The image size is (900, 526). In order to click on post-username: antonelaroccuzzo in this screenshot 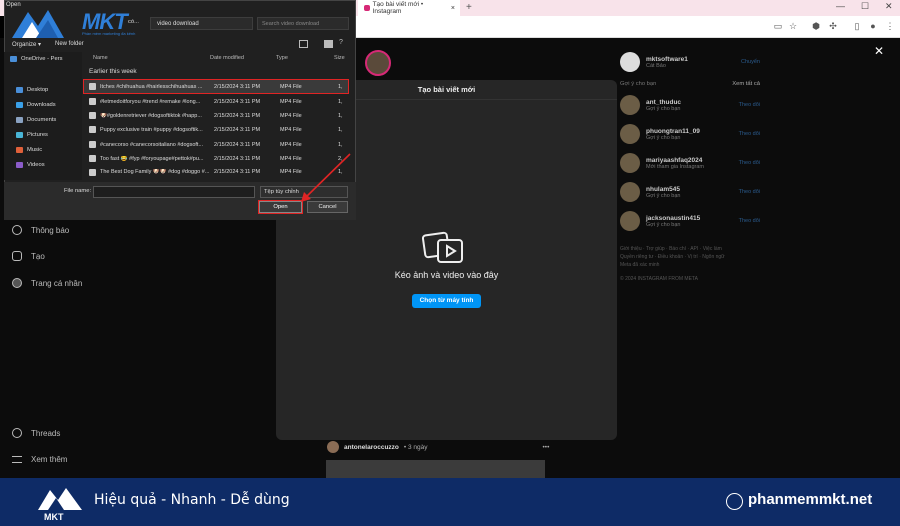, I will do `click(371, 447)`.